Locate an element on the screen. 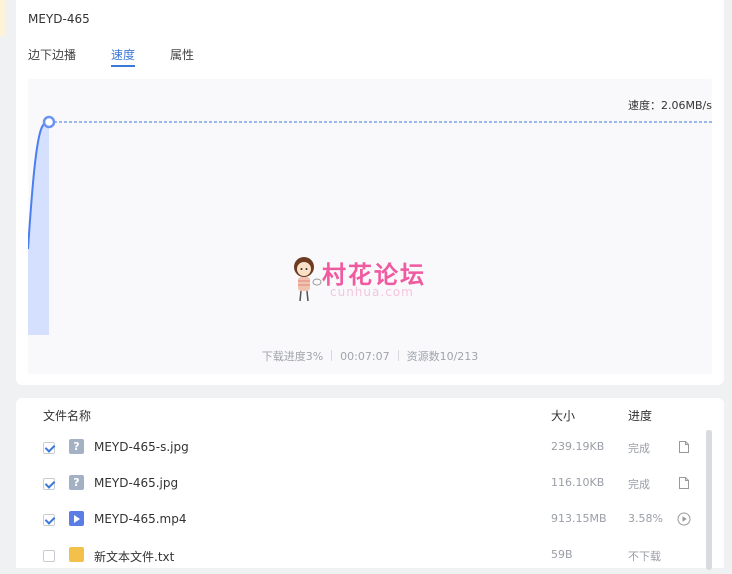 The height and width of the screenshot is (574, 732). tab-speed: 速度 is located at coordinates (123, 56).